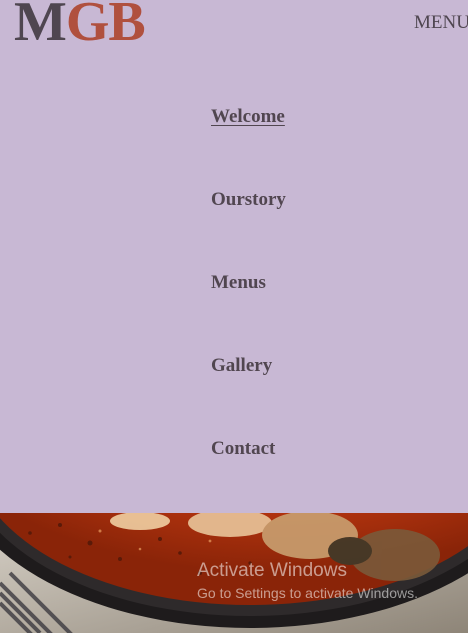  Describe the element at coordinates (243, 449) in the screenshot. I see `nav-item-contact: Contact` at that location.